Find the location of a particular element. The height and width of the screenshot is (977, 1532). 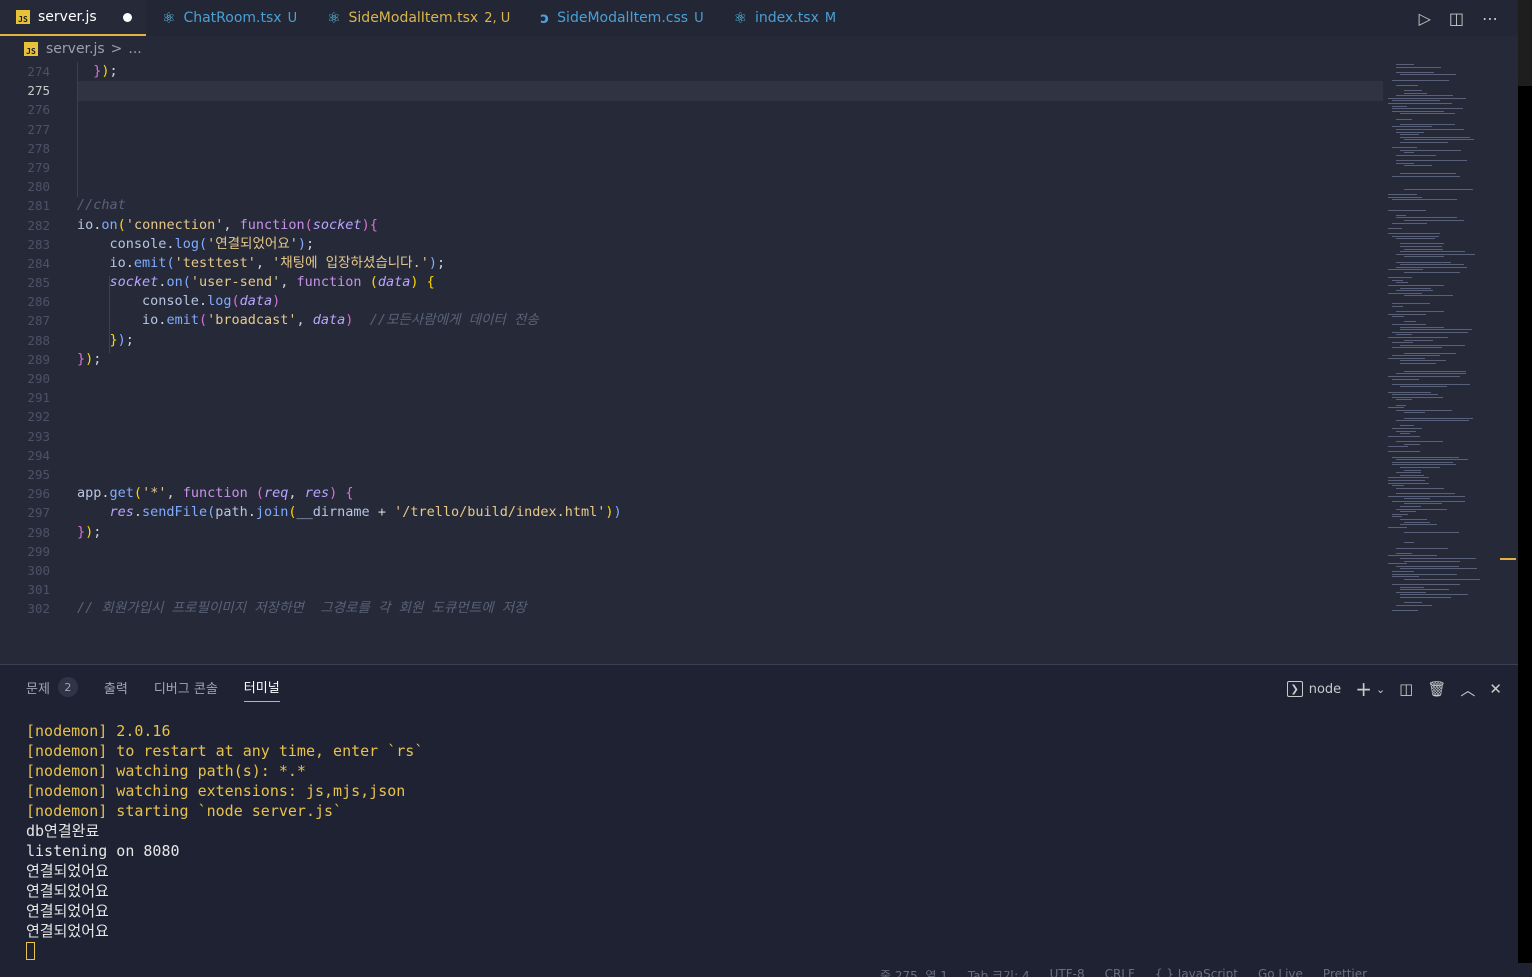

tab-server-js: JS server.js is located at coordinates (73, 18).